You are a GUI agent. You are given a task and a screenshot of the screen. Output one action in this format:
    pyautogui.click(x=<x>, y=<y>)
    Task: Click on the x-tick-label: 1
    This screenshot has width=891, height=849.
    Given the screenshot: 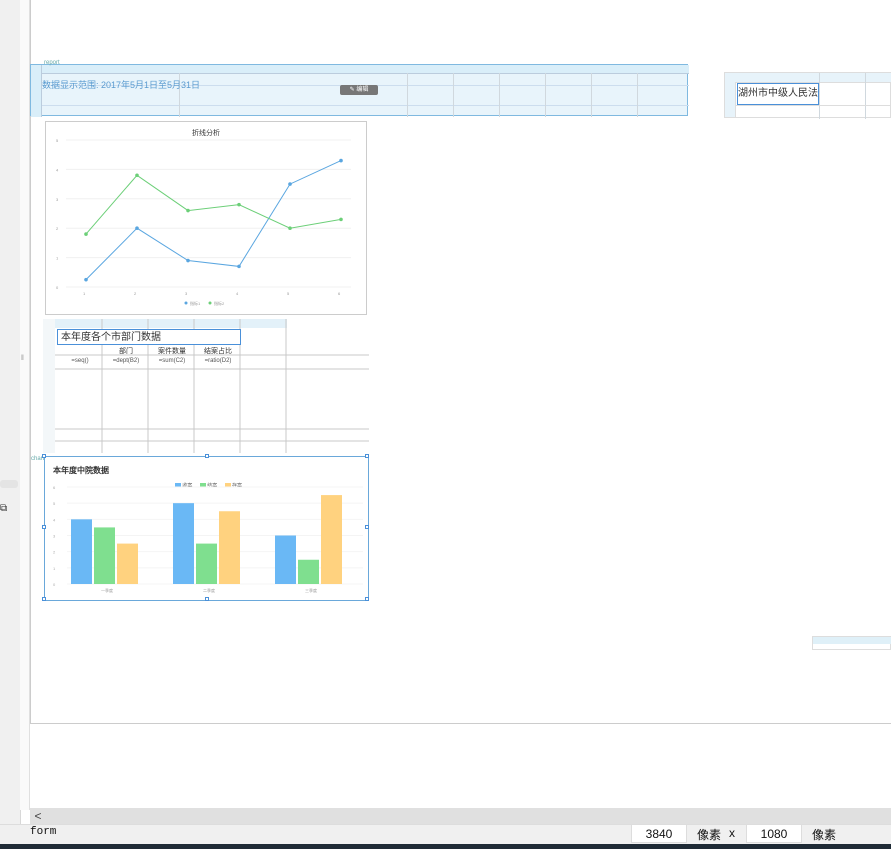 What is the action you would take?
    pyautogui.click(x=84, y=293)
    